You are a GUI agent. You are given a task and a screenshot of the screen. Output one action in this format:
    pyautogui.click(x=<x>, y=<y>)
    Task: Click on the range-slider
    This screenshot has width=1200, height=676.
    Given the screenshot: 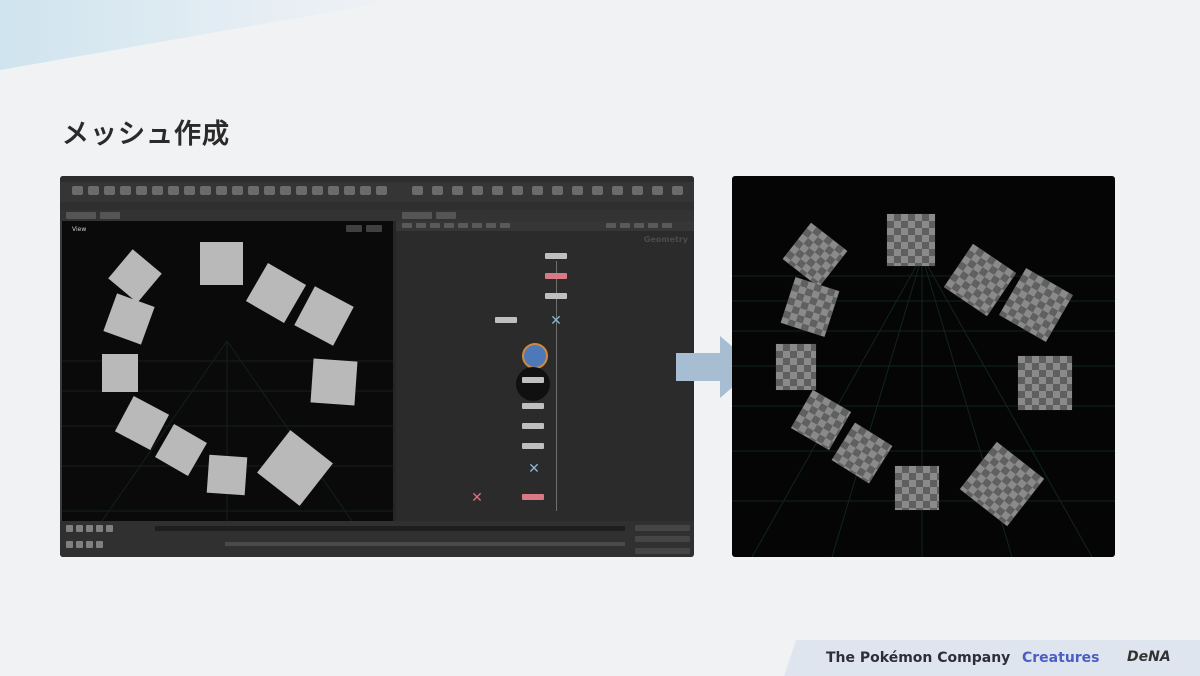 What is the action you would take?
    pyautogui.click(x=425, y=544)
    